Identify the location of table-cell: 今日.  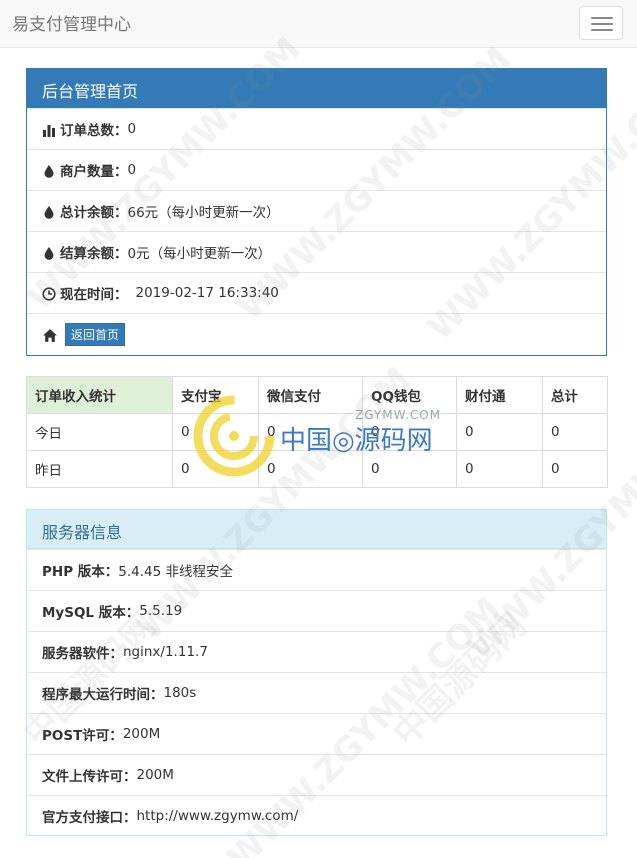
(99, 432).